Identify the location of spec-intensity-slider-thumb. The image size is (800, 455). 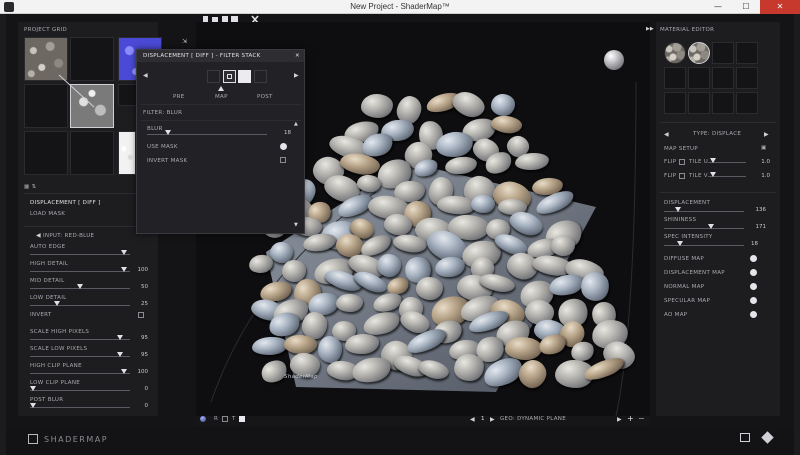
(680, 243).